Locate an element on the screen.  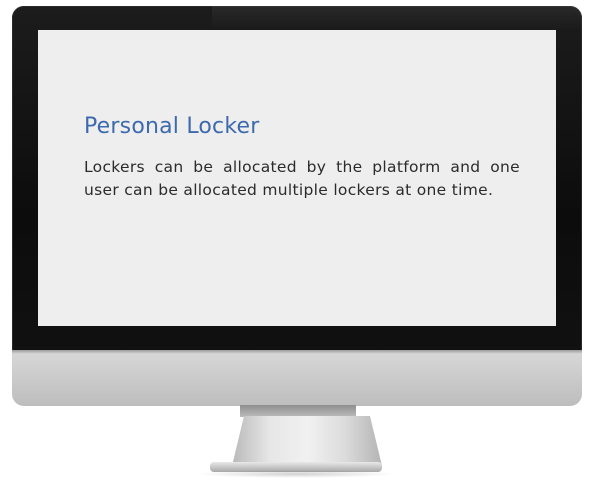
monitor-stand is located at coordinates (307, 441).